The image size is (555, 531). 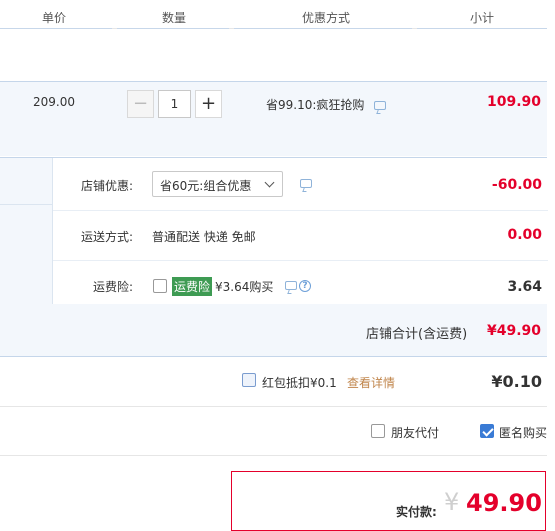 What do you see at coordinates (524, 287) in the screenshot?
I see `insurance-amount: 3.64` at bounding box center [524, 287].